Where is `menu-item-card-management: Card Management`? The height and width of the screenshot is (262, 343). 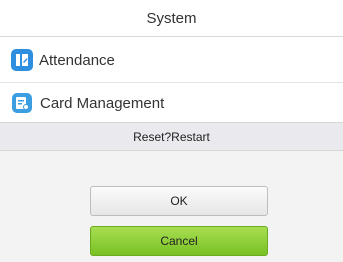 menu-item-card-management: Card Management is located at coordinates (171, 103).